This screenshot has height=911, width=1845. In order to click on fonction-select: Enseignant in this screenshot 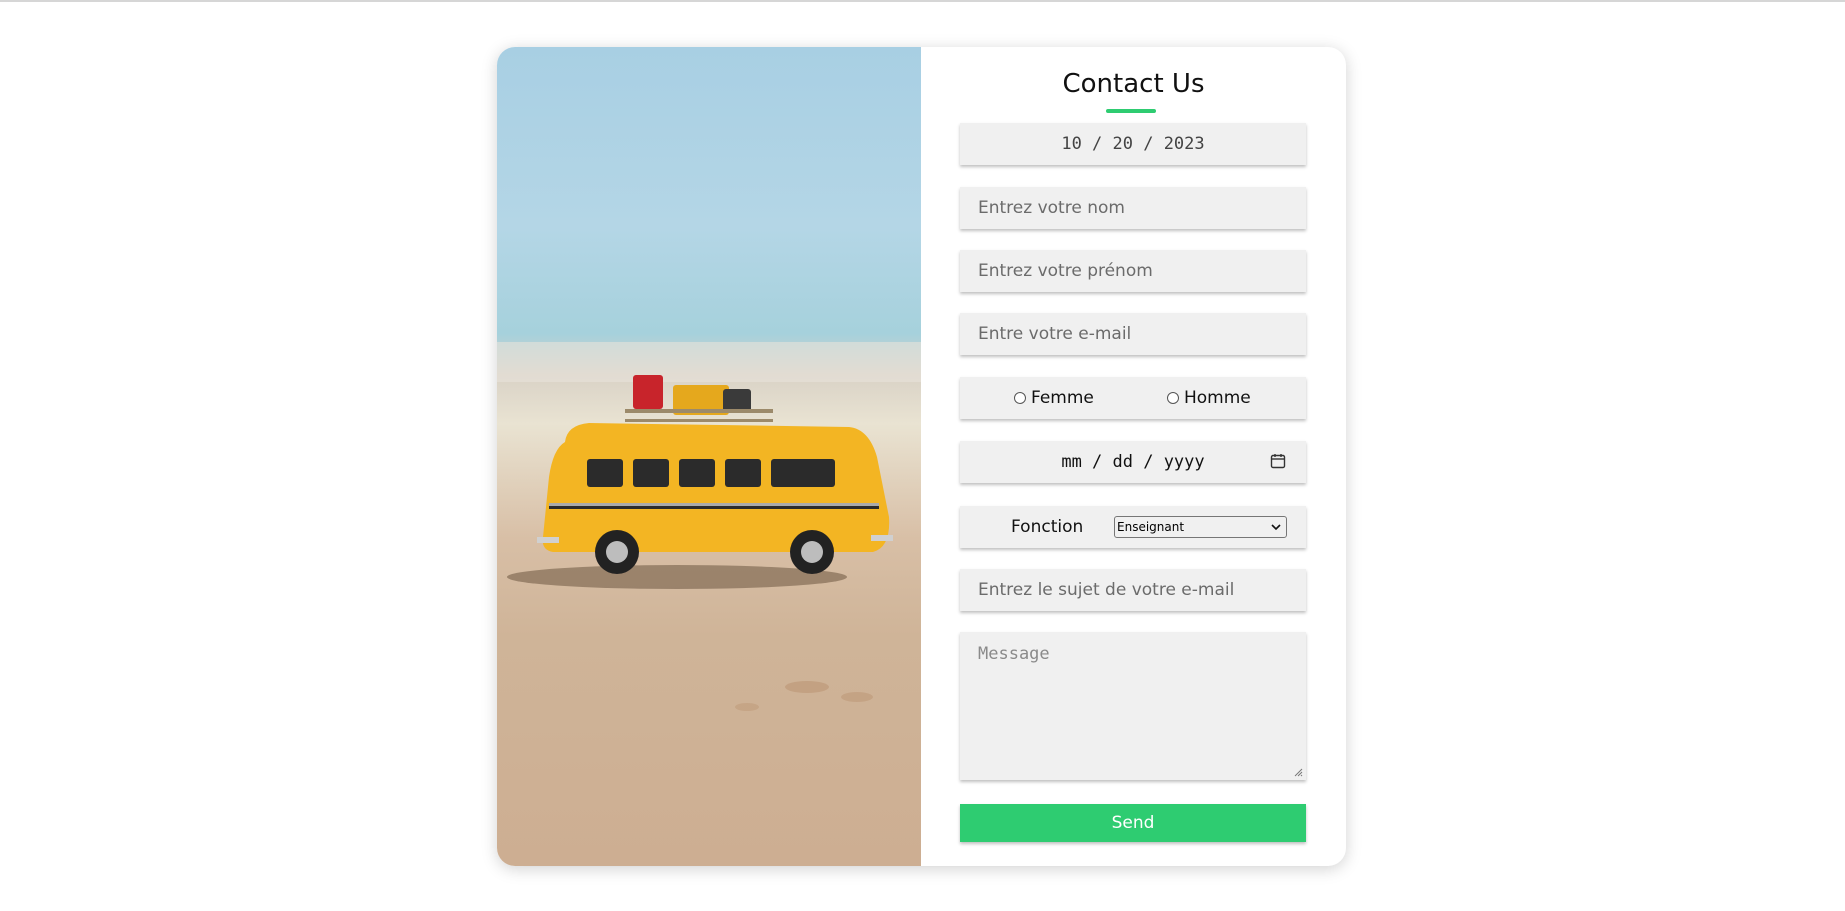, I will do `click(1200, 527)`.